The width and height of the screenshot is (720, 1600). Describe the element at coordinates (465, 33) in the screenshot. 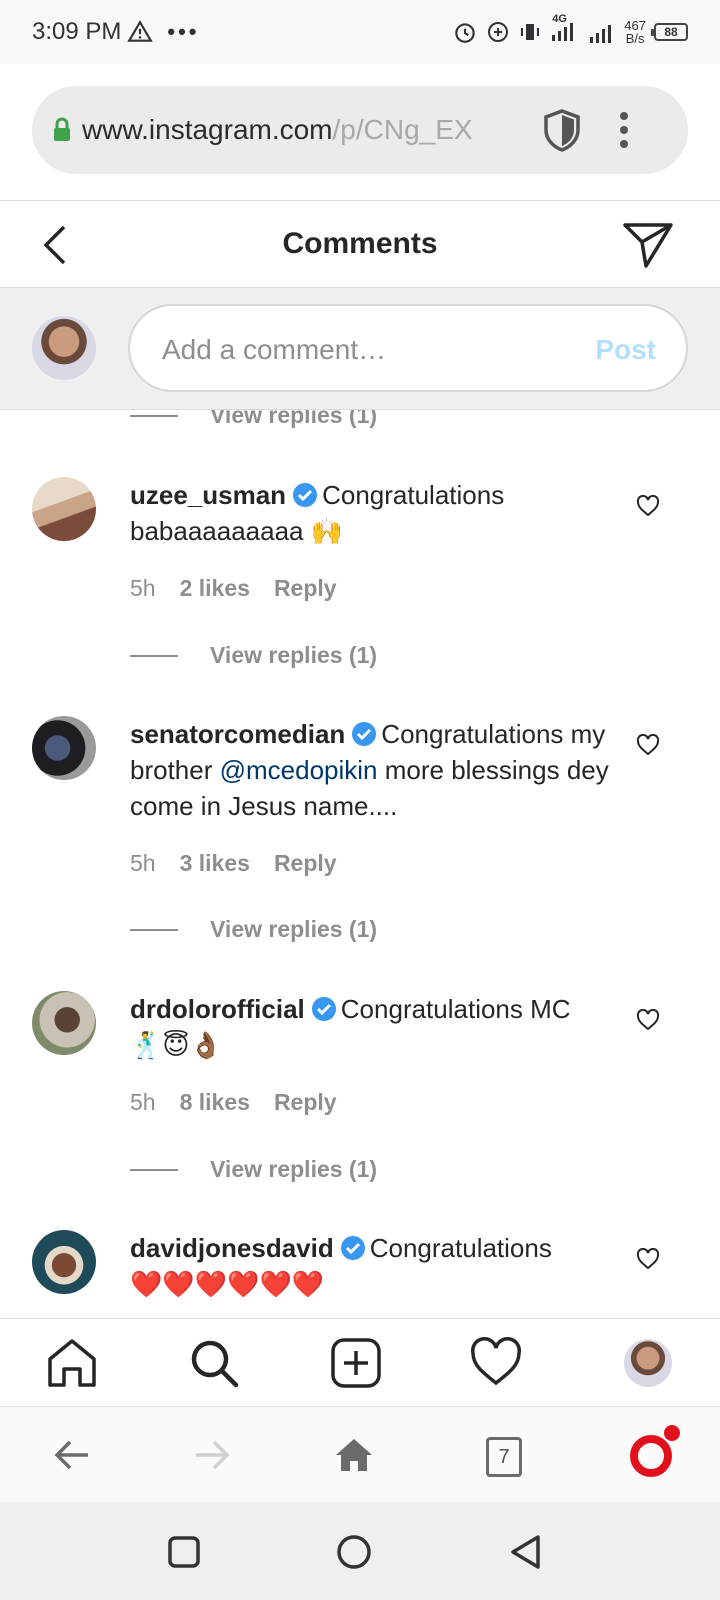

I see `alarm-icon` at that location.